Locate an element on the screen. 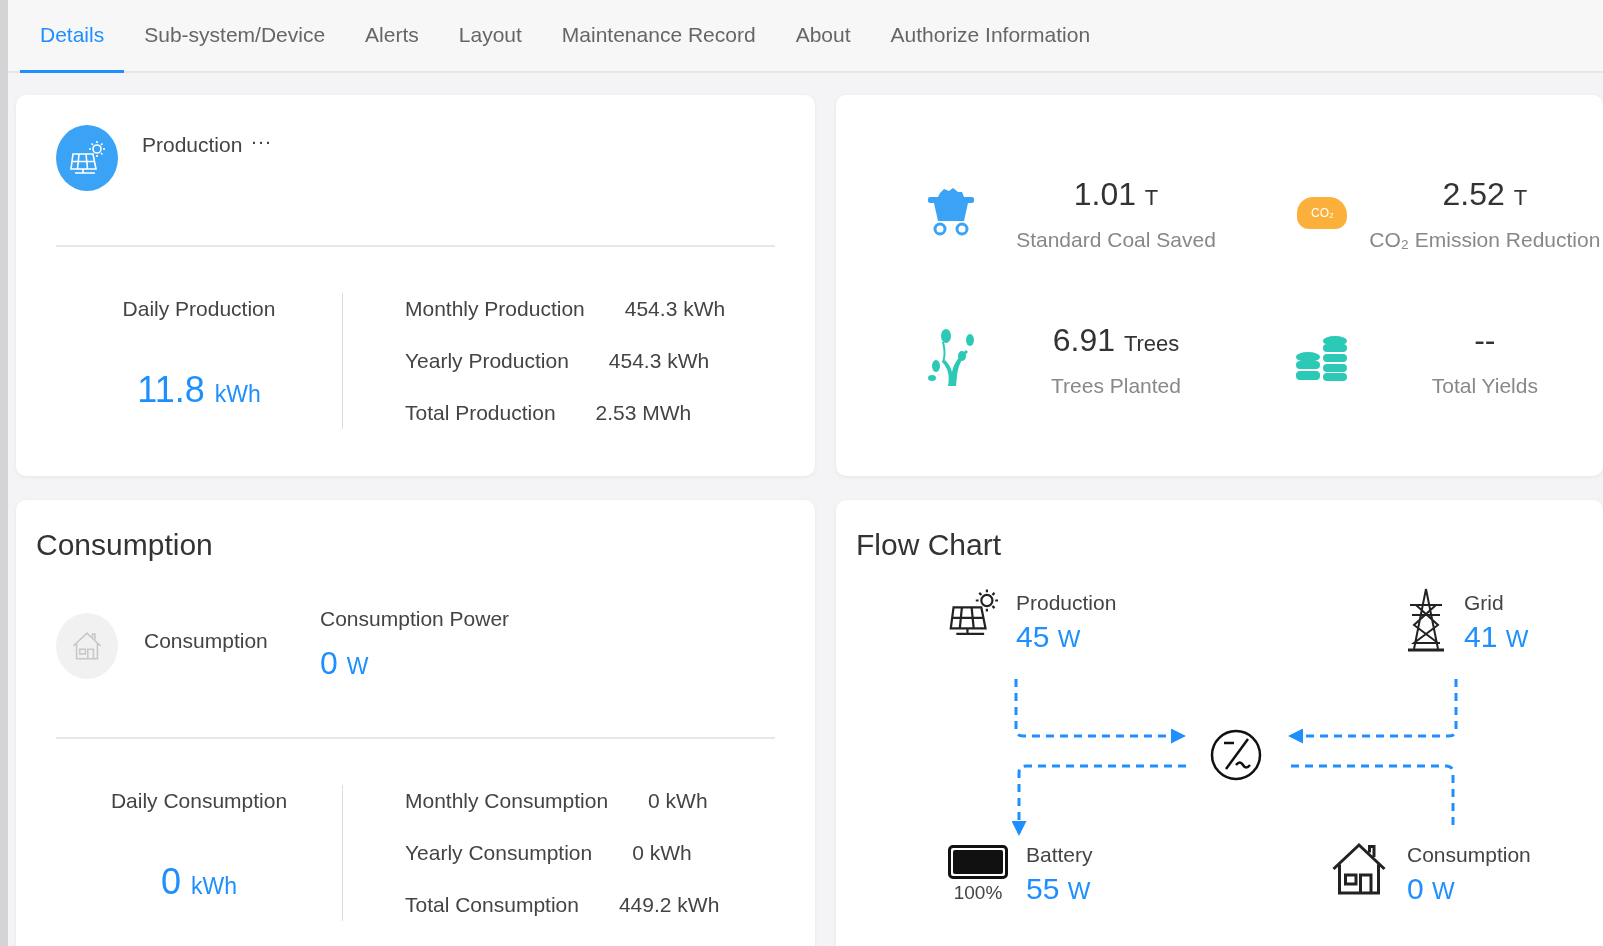 Image resolution: width=1603 pixels, height=946 pixels. card-title: Flow Chart is located at coordinates (929, 545).